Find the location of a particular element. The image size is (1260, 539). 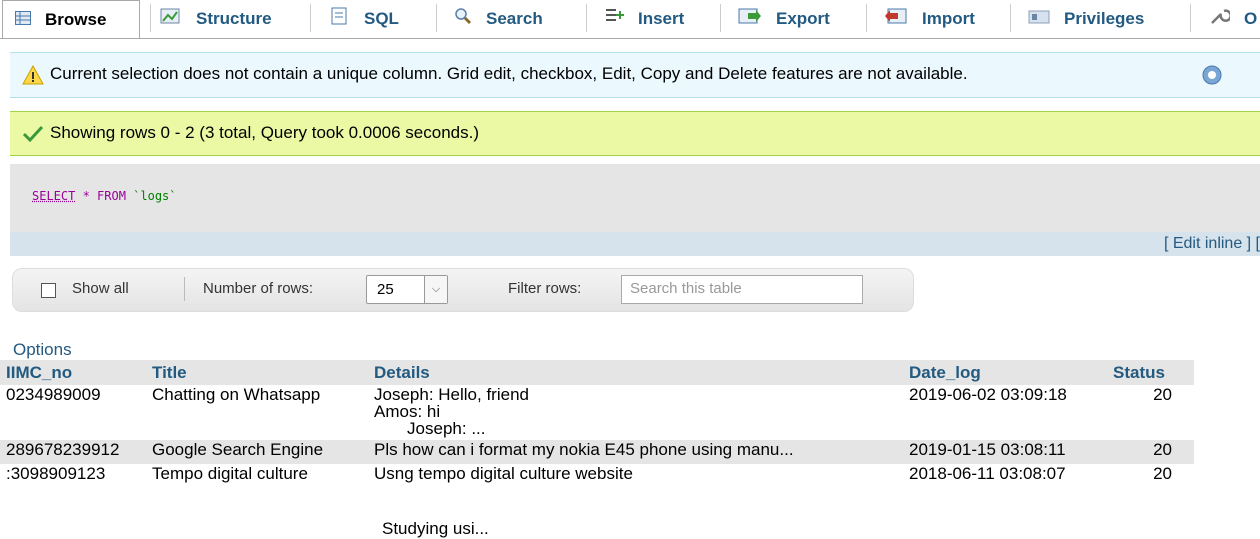

tab-browse-label: Browse is located at coordinates (76, 19).